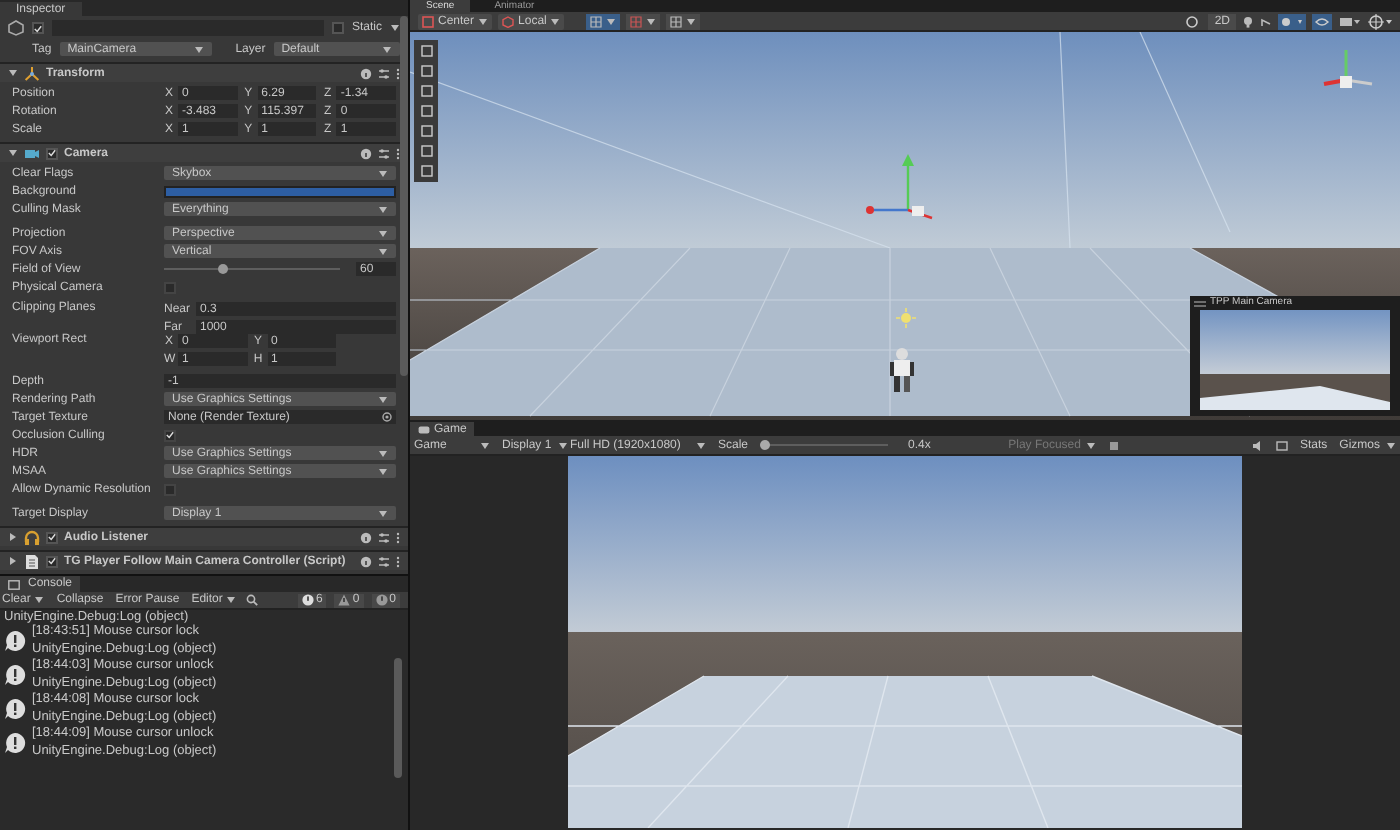 This screenshot has width=1400, height=830. Describe the element at coordinates (902, 370) in the screenshot. I see `character-figure` at that location.